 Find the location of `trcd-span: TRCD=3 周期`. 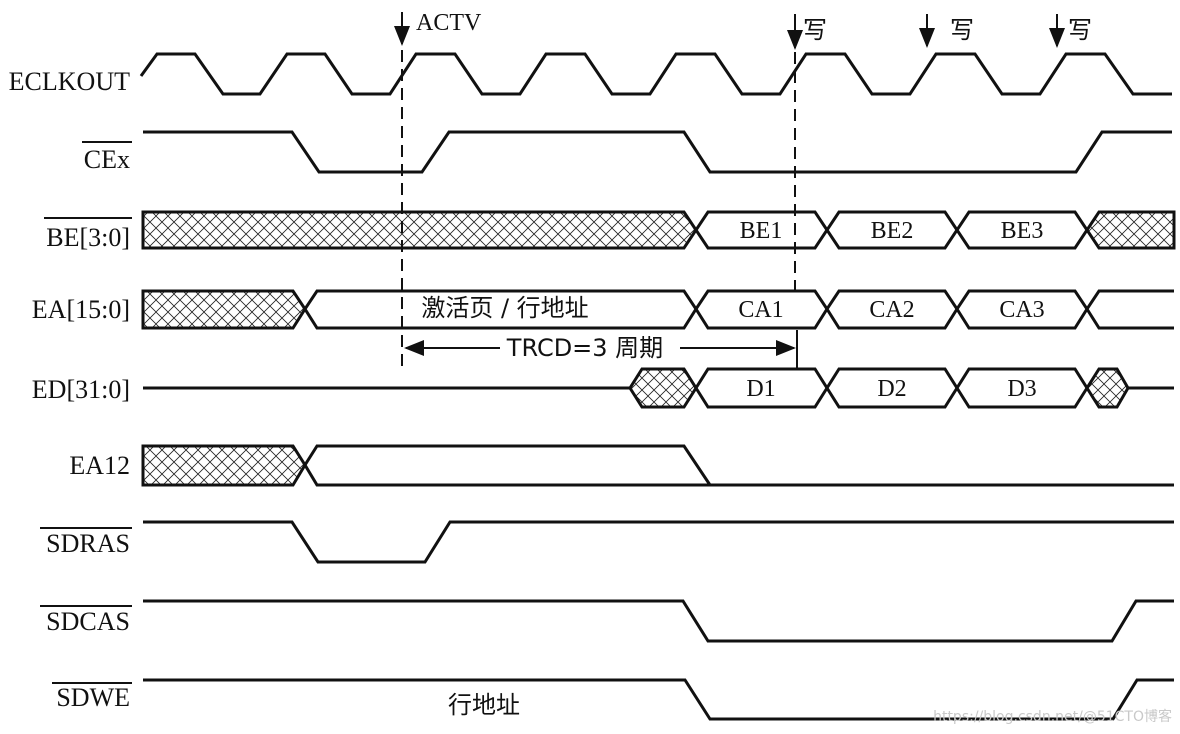

trcd-span: TRCD=3 周期 is located at coordinates (601, 349).